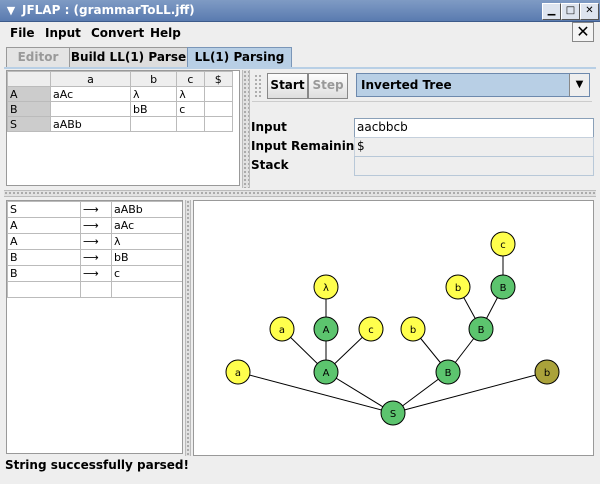 Image resolution: width=600 pixels, height=484 pixels. I want to click on tab-ll1-parsing: LL(1) Parsing, so click(239, 57).